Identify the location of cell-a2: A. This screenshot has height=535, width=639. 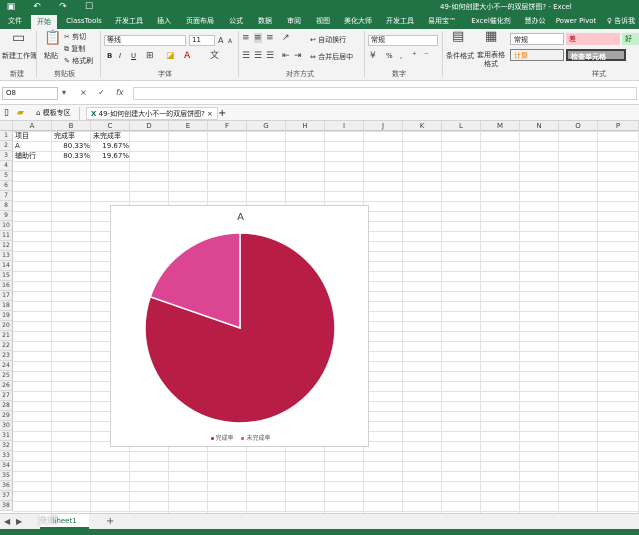
(17, 146).